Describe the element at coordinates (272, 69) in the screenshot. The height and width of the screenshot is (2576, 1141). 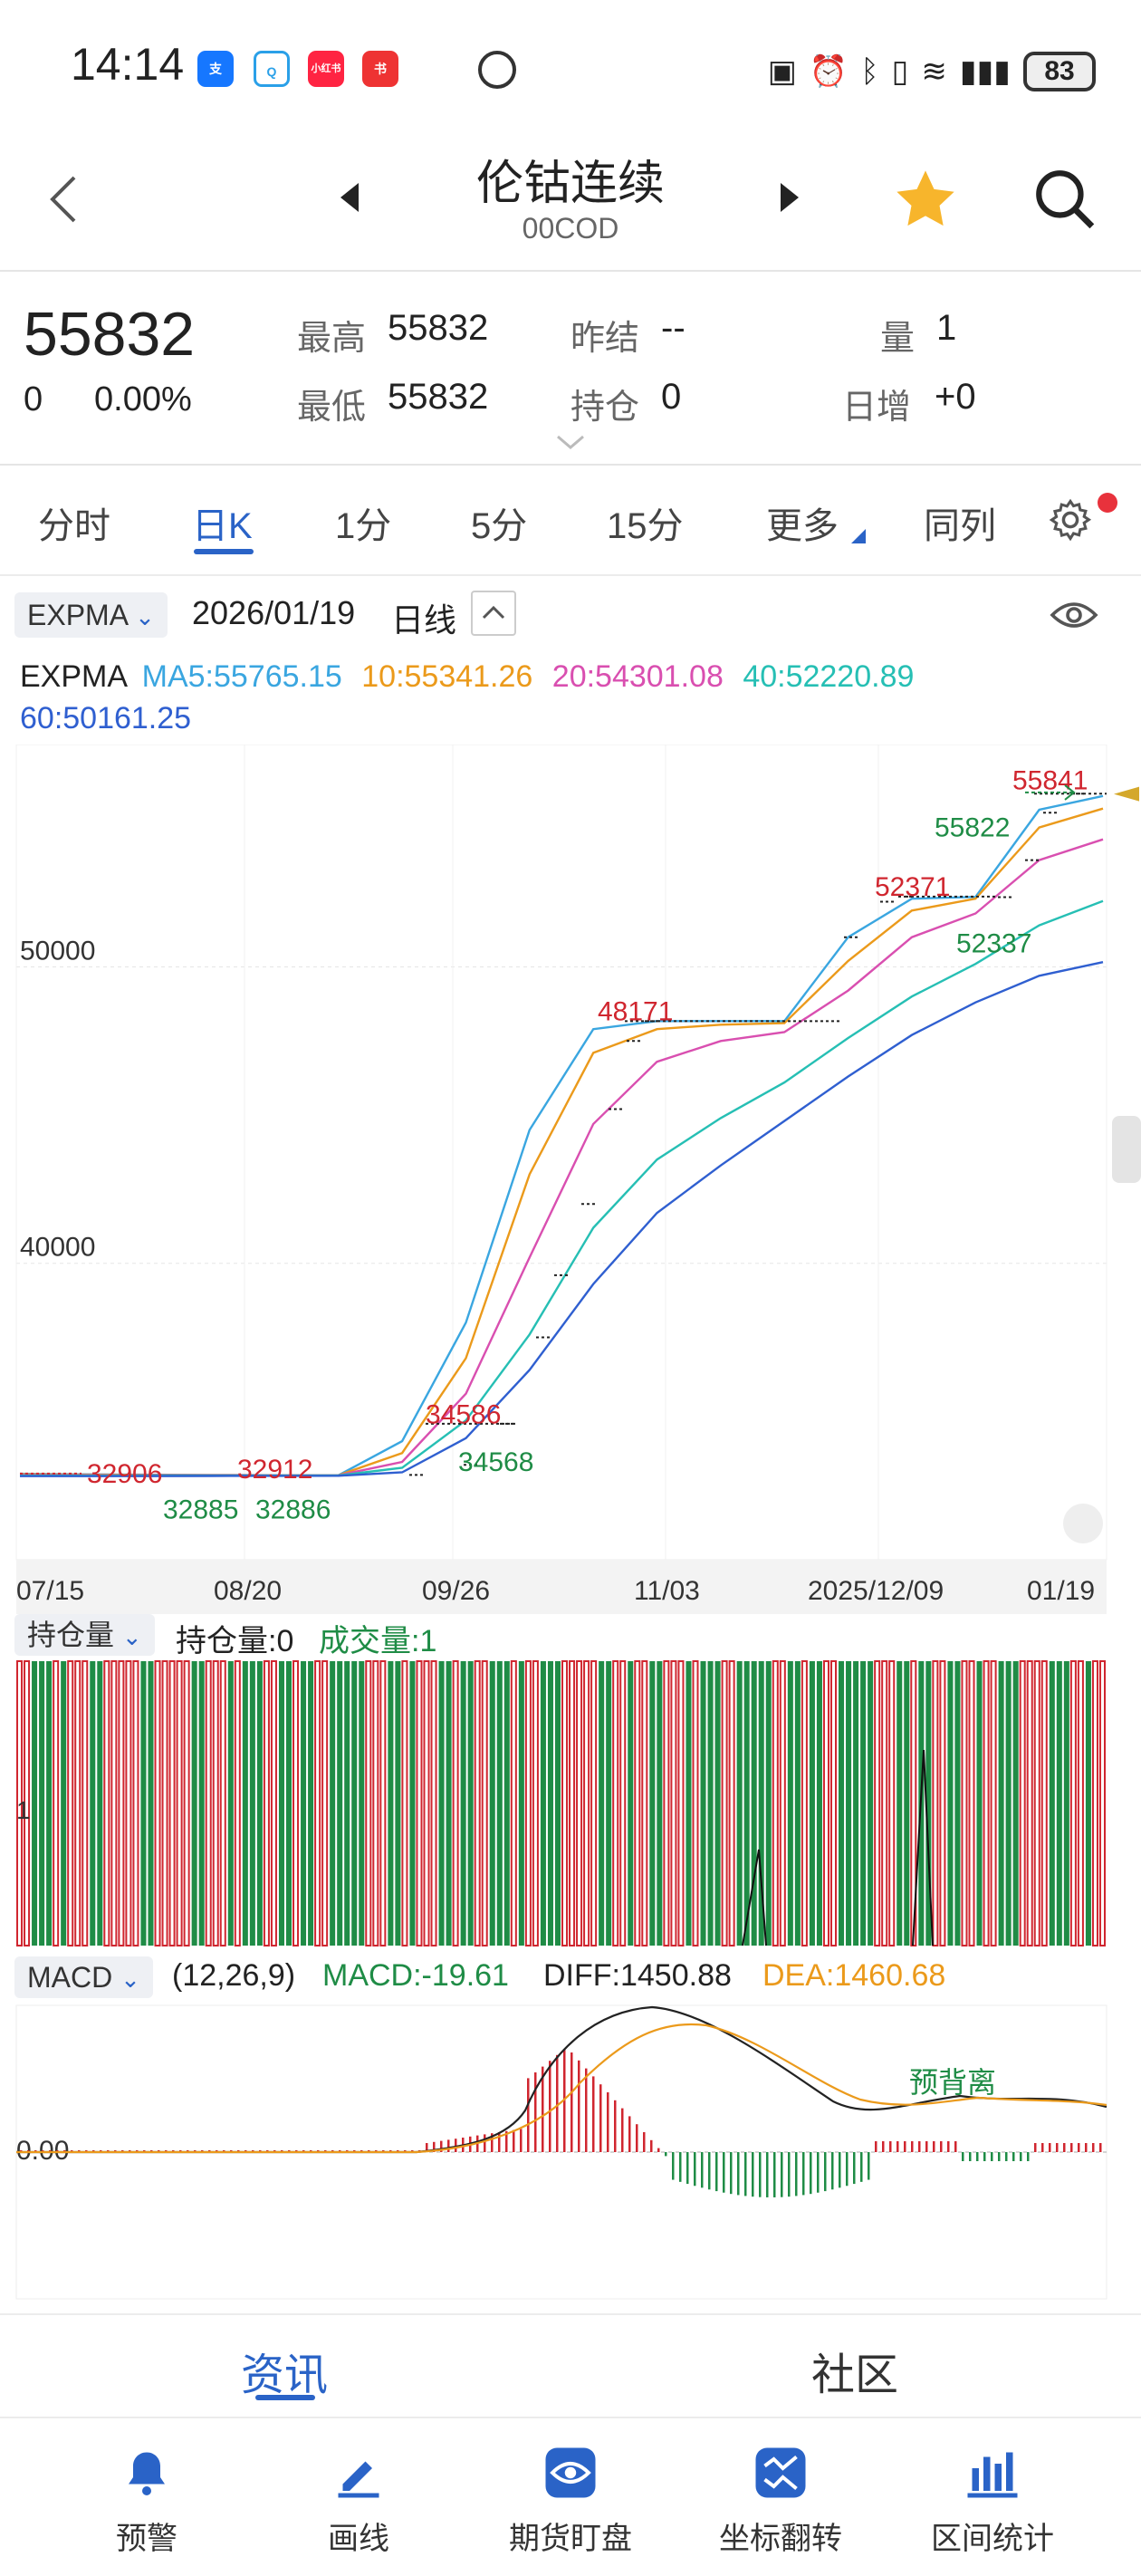
I see `qq-icon: Q` at that location.